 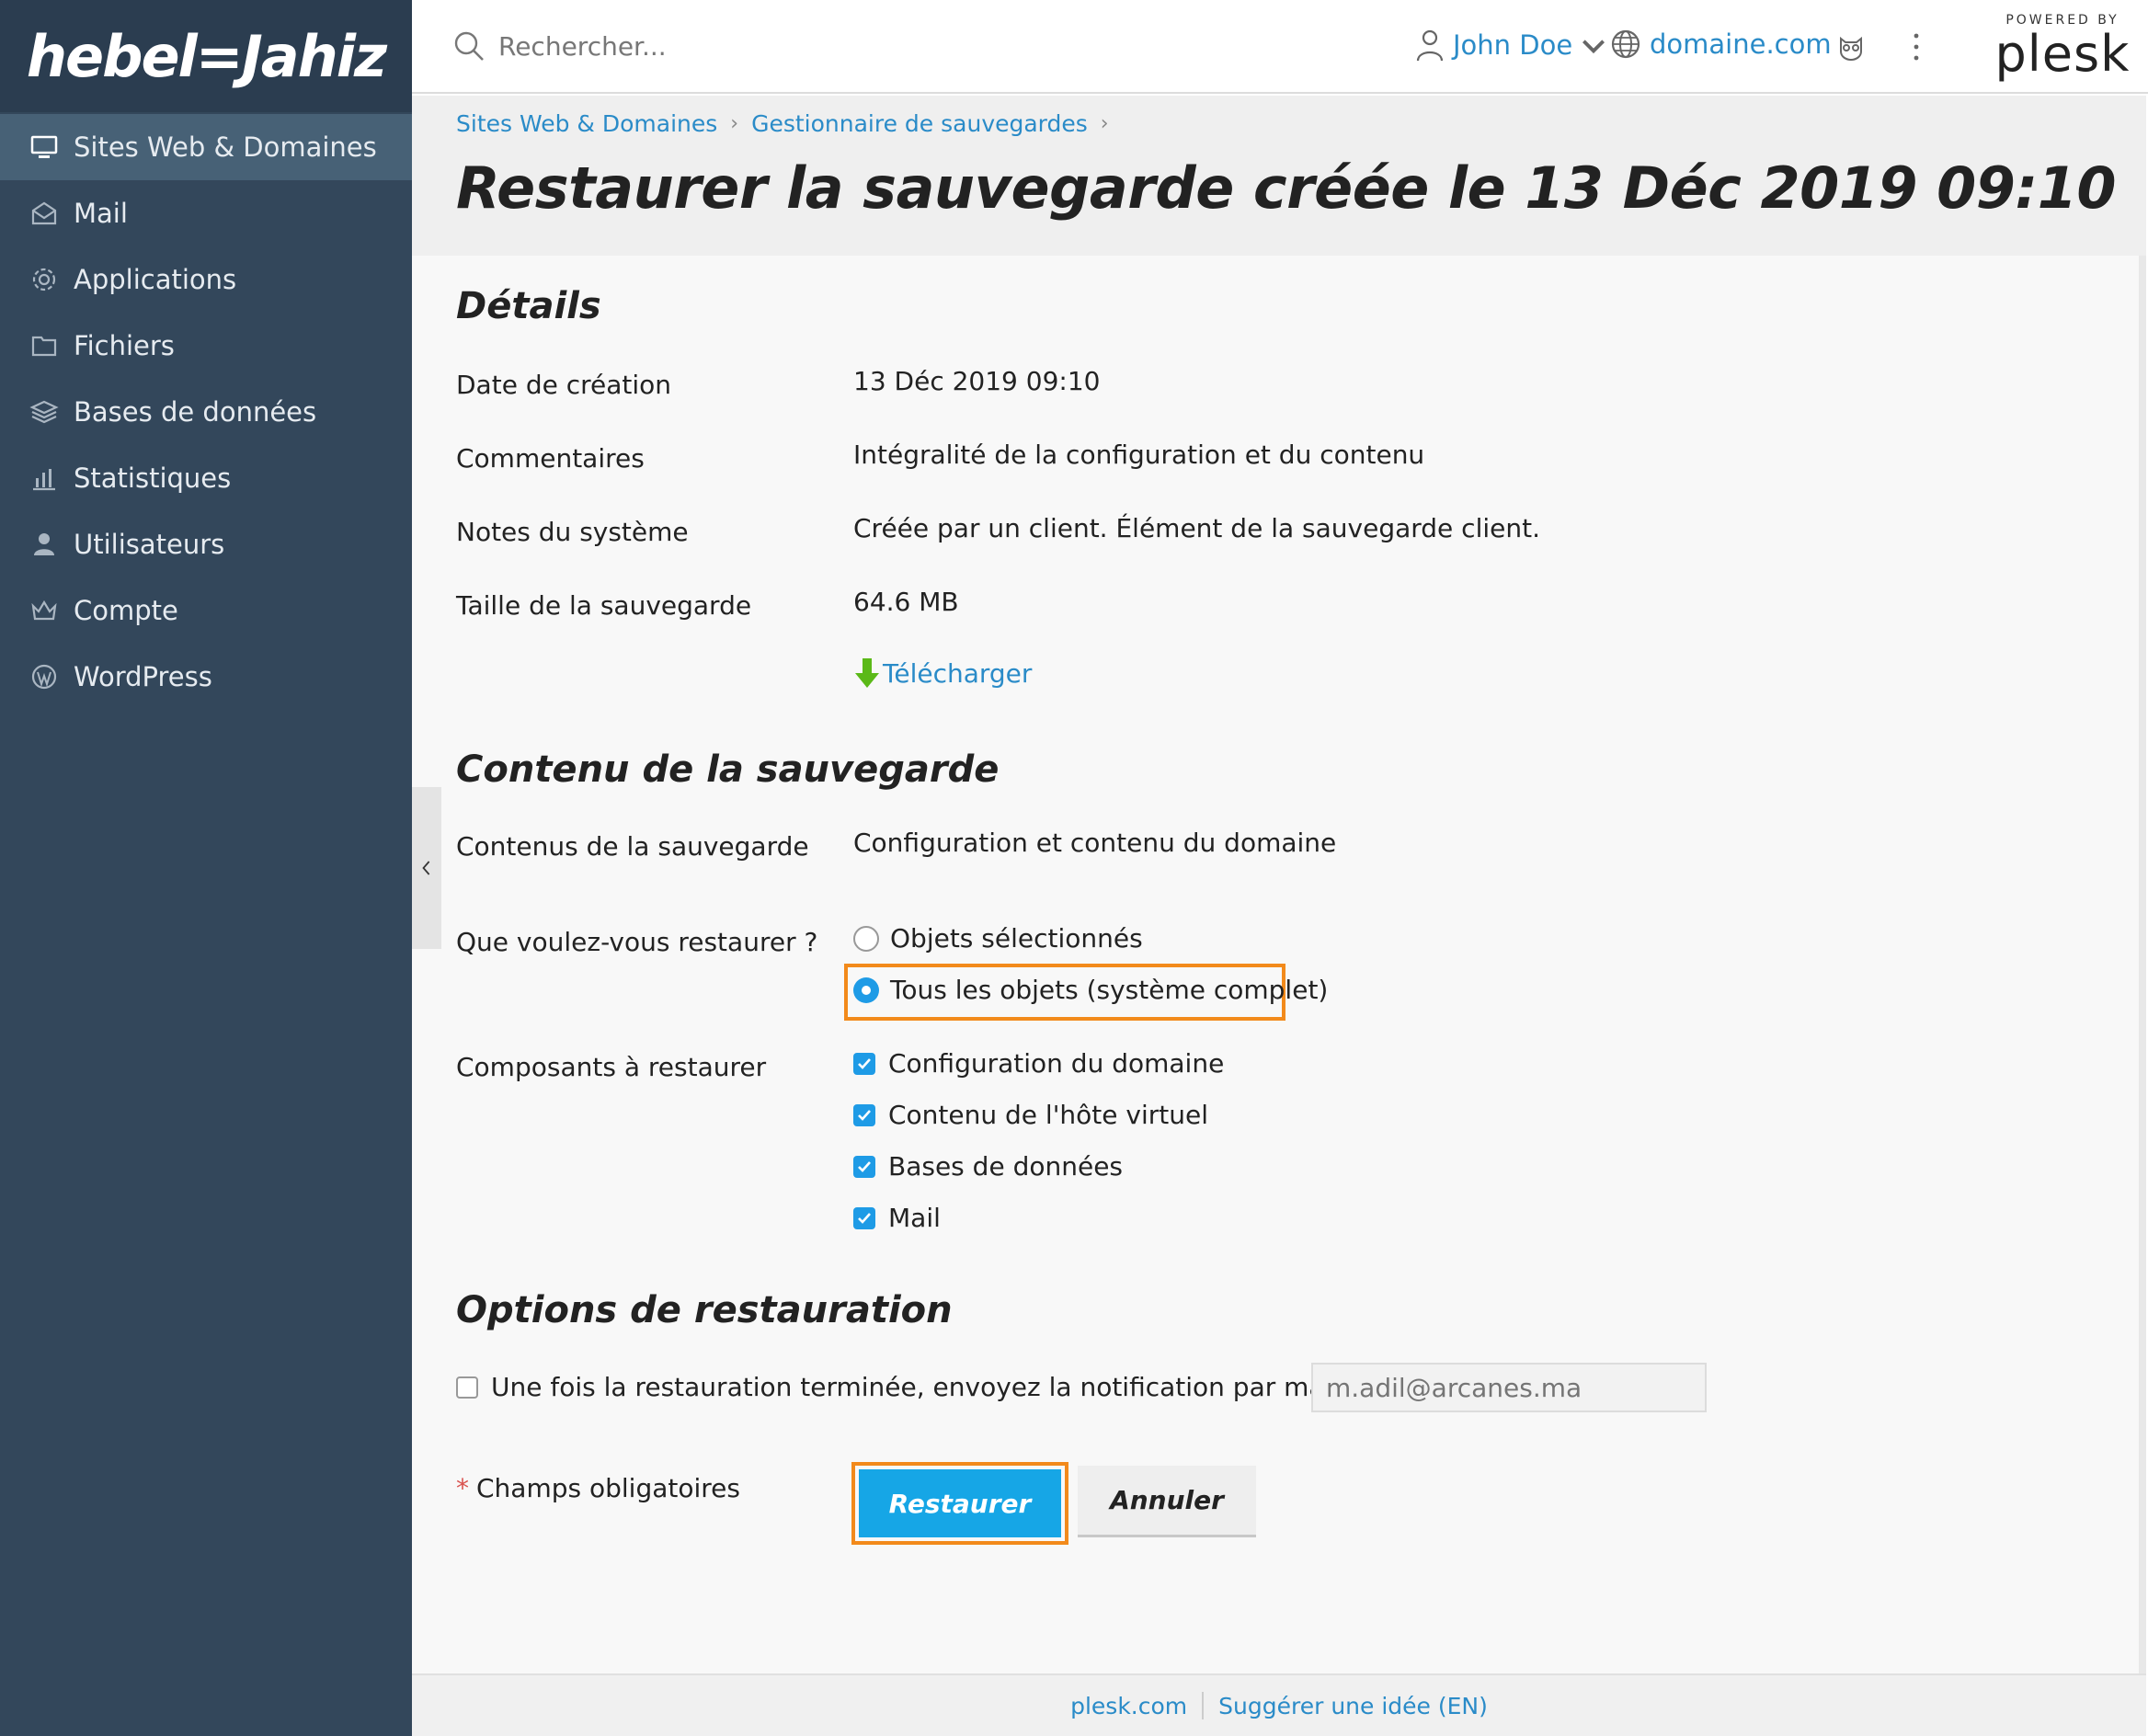 I want to click on footer-link-suggest: Suggérer une idée (EN), so click(x=1353, y=1706).